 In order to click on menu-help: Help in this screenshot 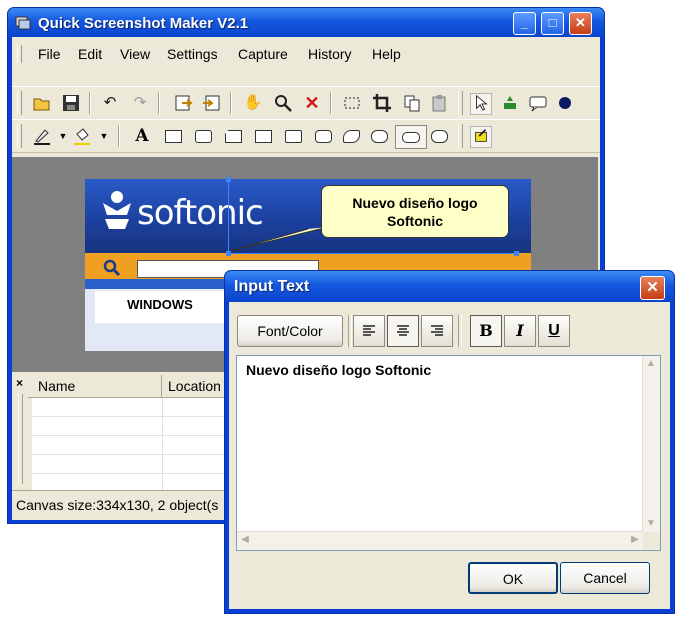, I will do `click(386, 54)`.